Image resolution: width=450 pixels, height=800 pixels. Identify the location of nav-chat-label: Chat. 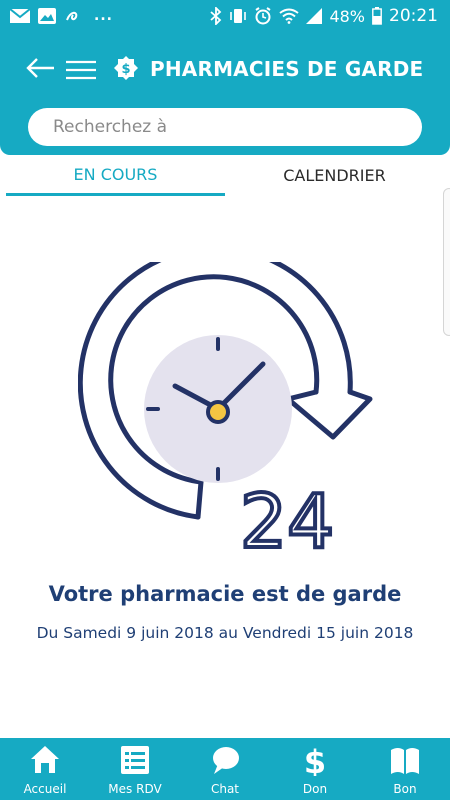
(225, 789).